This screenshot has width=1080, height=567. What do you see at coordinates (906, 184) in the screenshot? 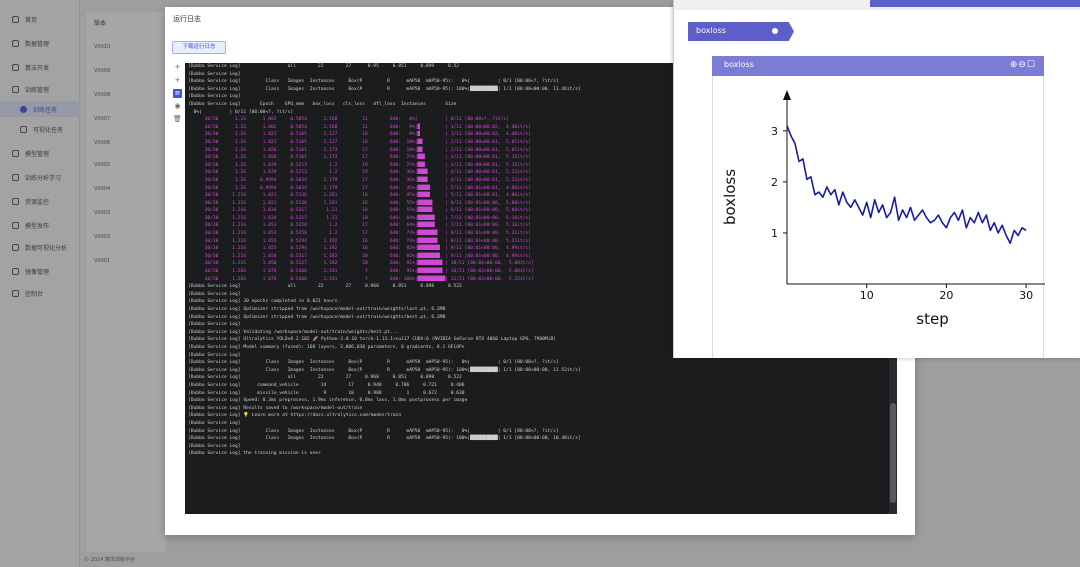
I see `boxloss-series-line` at bounding box center [906, 184].